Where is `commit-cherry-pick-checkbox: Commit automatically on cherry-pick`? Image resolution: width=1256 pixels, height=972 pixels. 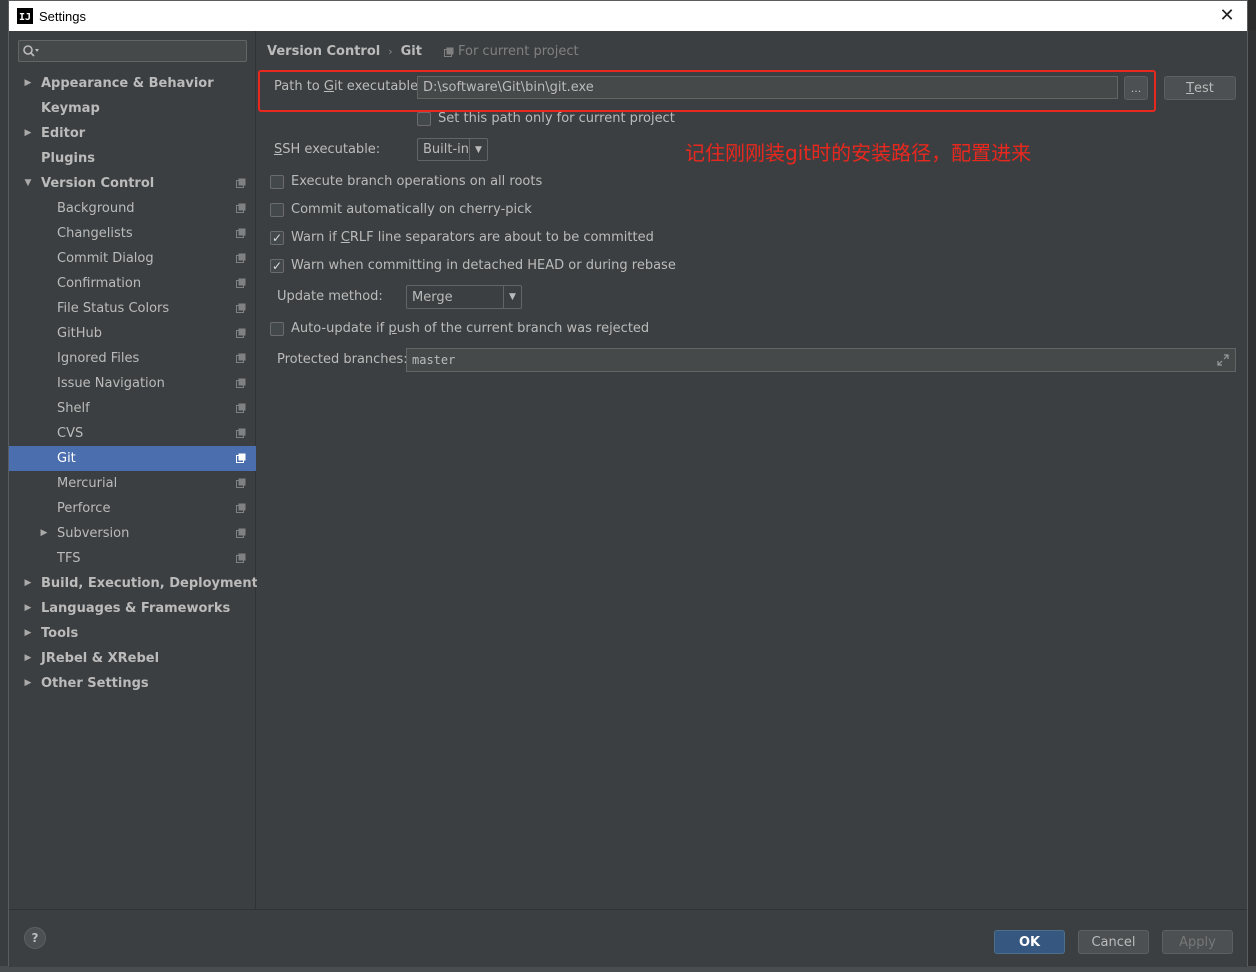
commit-cherry-pick-checkbox: Commit automatically on cherry-pick is located at coordinates (401, 209).